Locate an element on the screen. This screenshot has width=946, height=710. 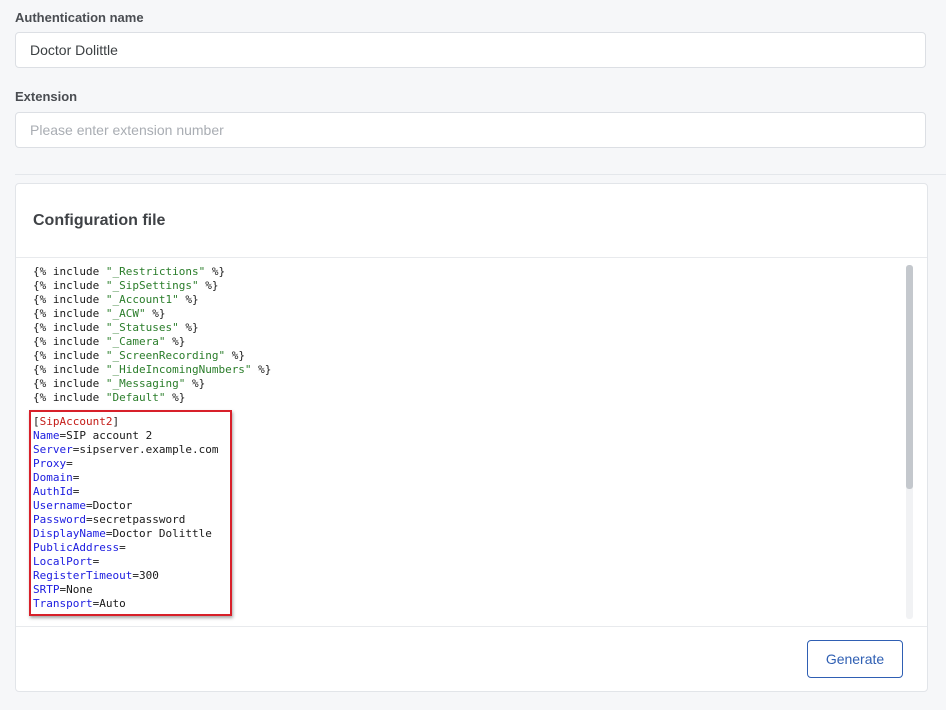
code-line: {% include "Default" %} is located at coordinates (152, 398).